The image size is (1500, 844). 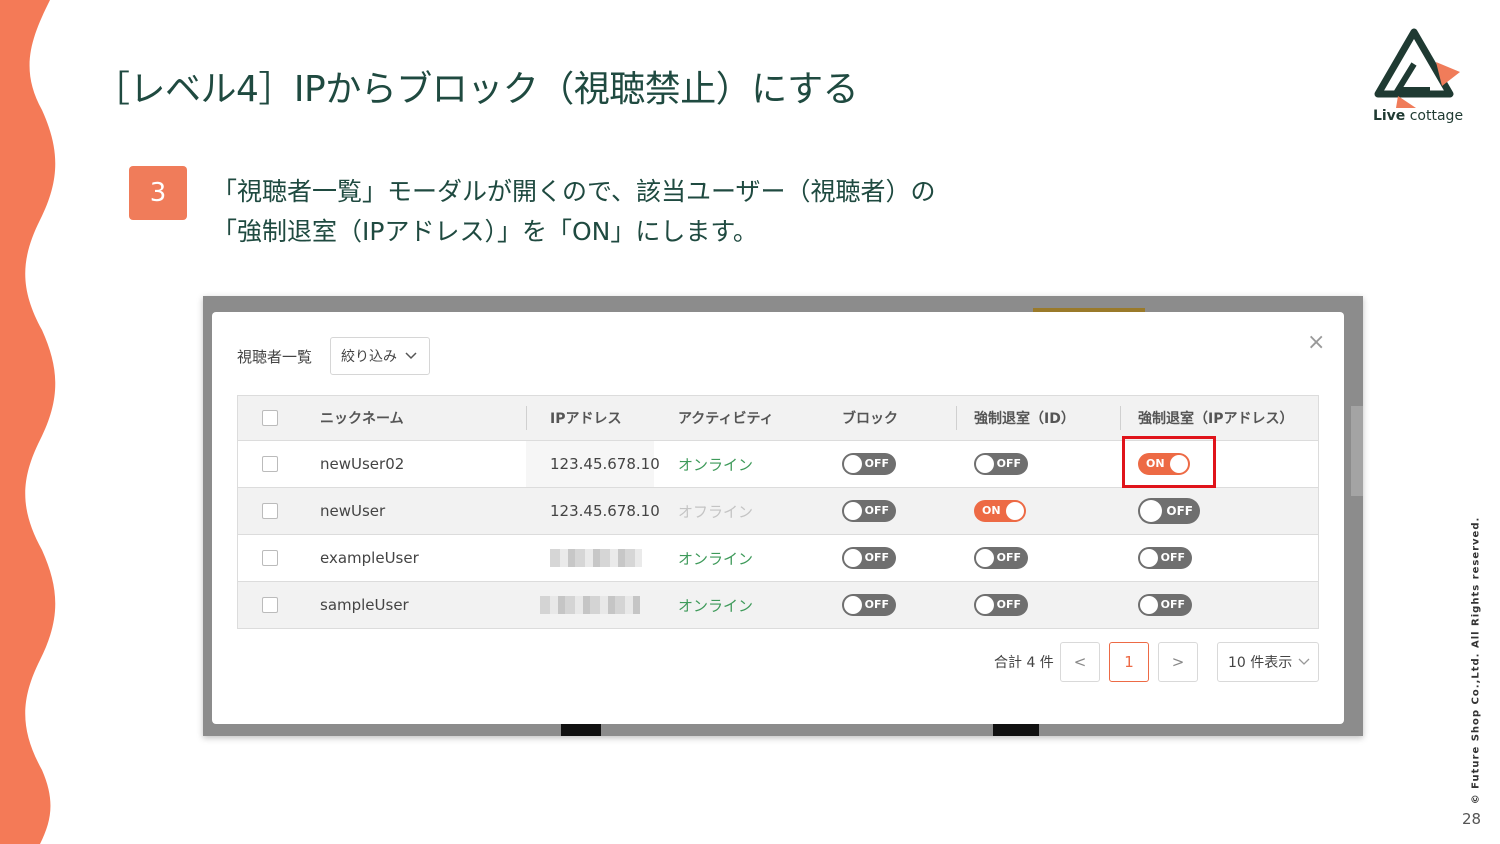 I want to click on activity-status: オフライン, so click(x=716, y=511).